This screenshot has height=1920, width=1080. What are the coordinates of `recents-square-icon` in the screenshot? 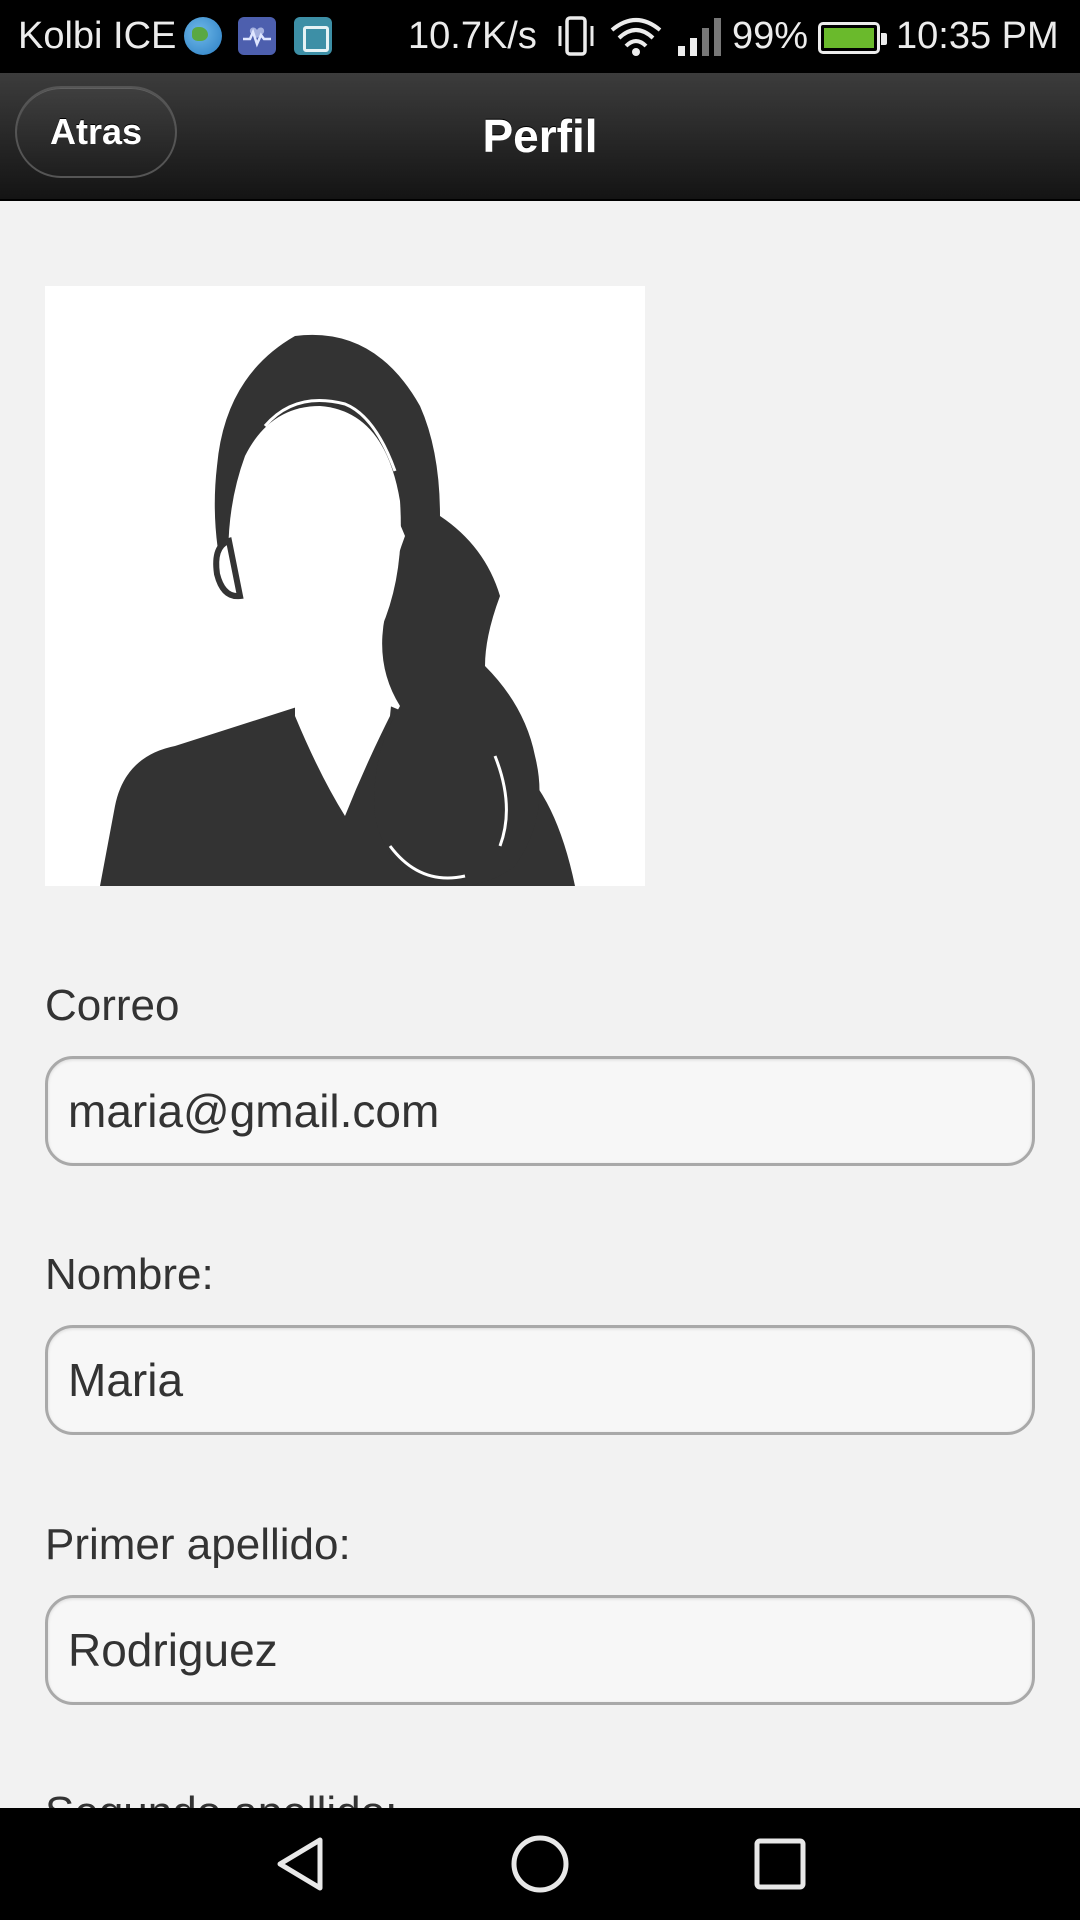 It's located at (780, 1864).